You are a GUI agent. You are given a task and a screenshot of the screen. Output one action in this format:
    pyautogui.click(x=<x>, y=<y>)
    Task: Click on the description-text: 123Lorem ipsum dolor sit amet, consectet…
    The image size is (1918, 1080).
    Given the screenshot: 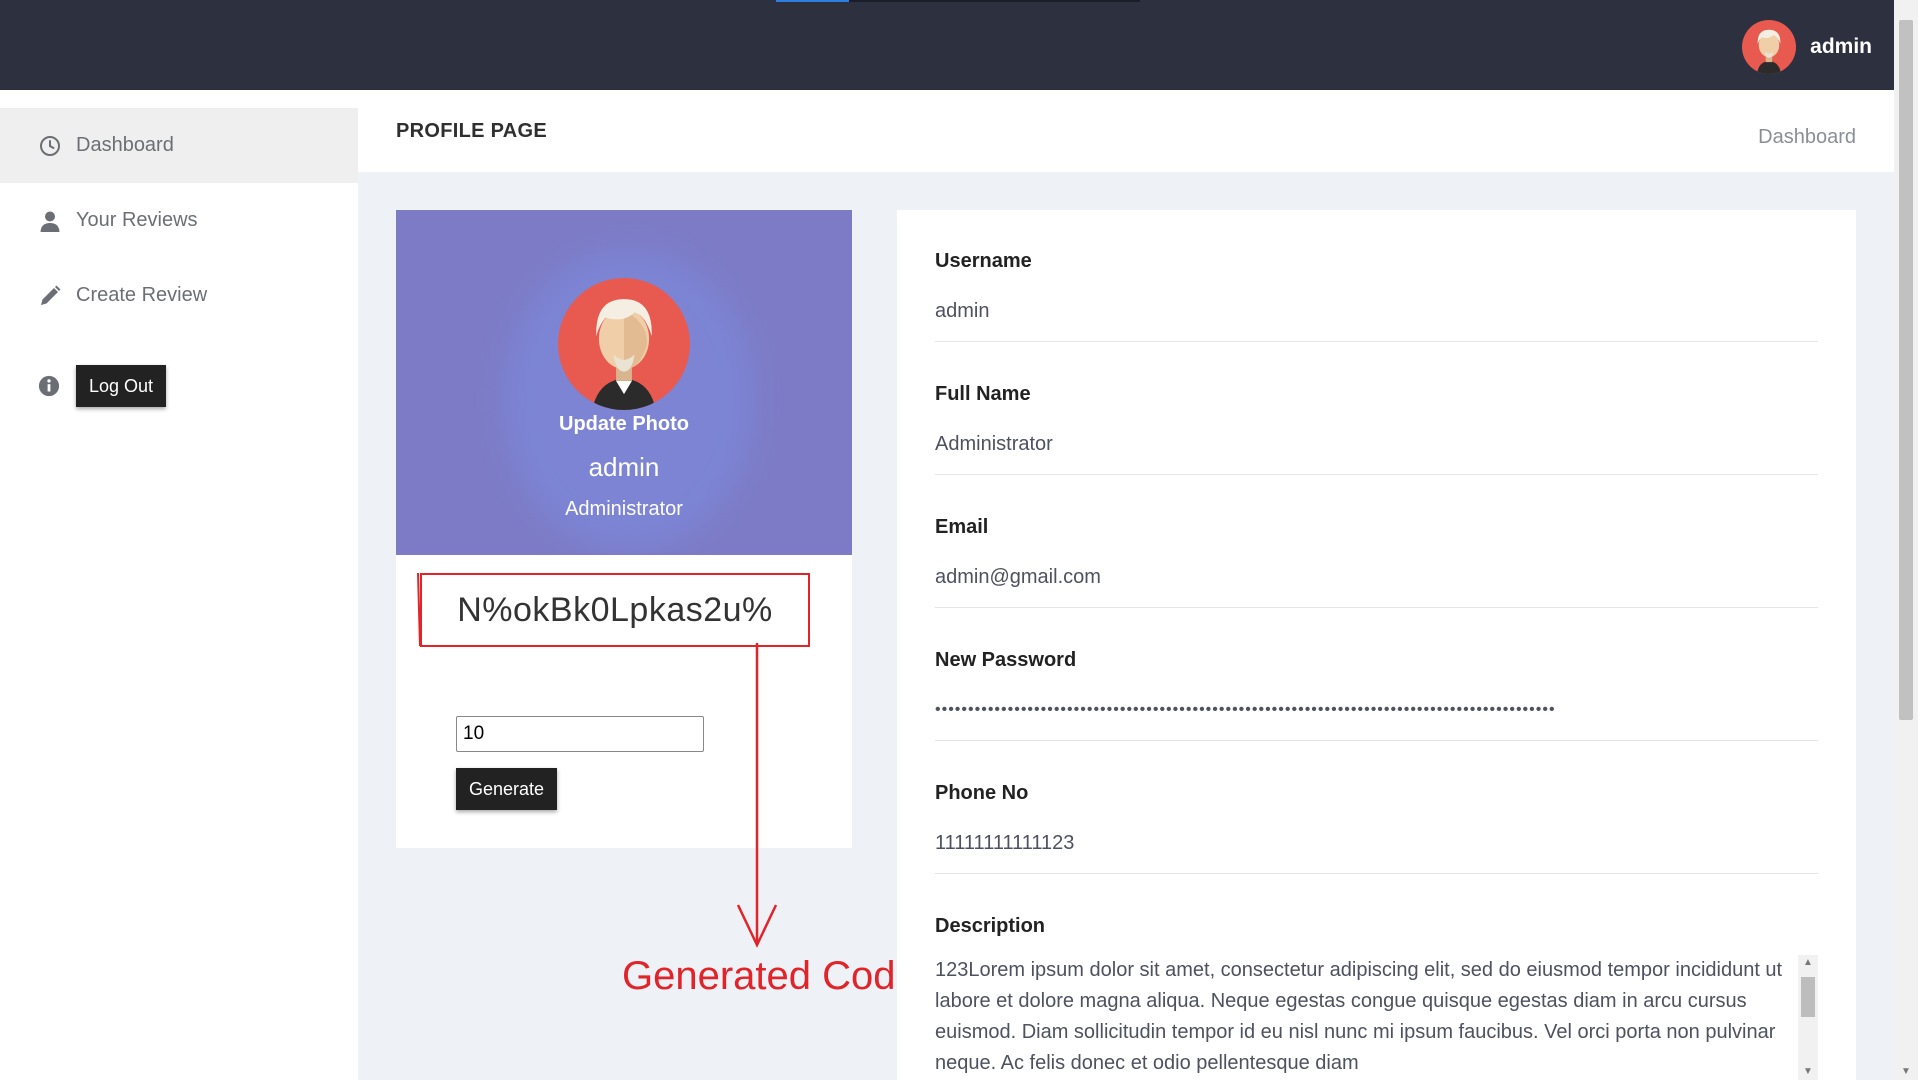 What is the action you would take?
    pyautogui.click(x=1359, y=1016)
    